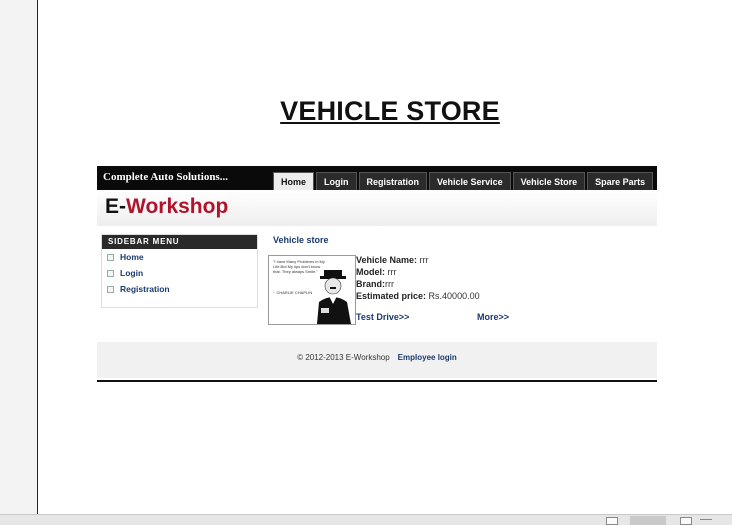  I want to click on nav-spare-parts: Spare Parts, so click(620, 181).